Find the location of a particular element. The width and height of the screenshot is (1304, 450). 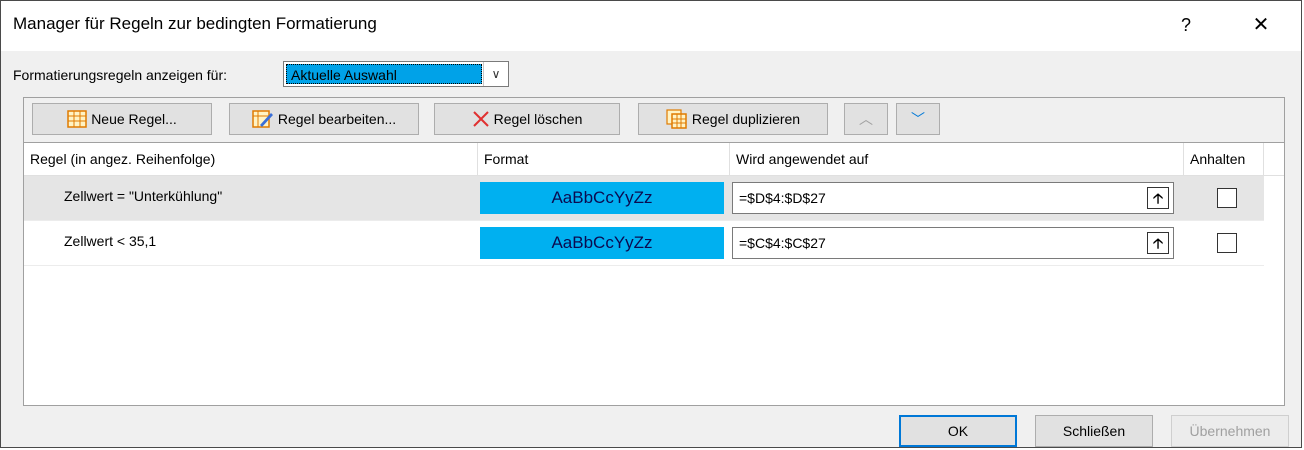

move-down-button: ﹀ is located at coordinates (918, 119).